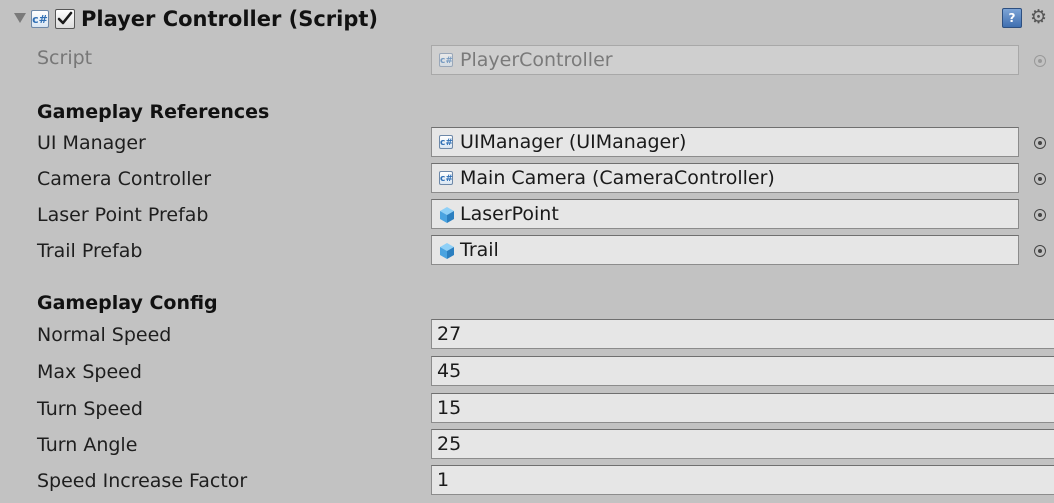 This screenshot has height=503, width=1054. What do you see at coordinates (527, 19) in the screenshot?
I see `component-header: c# Player Controller (Script) ? ⚙` at bounding box center [527, 19].